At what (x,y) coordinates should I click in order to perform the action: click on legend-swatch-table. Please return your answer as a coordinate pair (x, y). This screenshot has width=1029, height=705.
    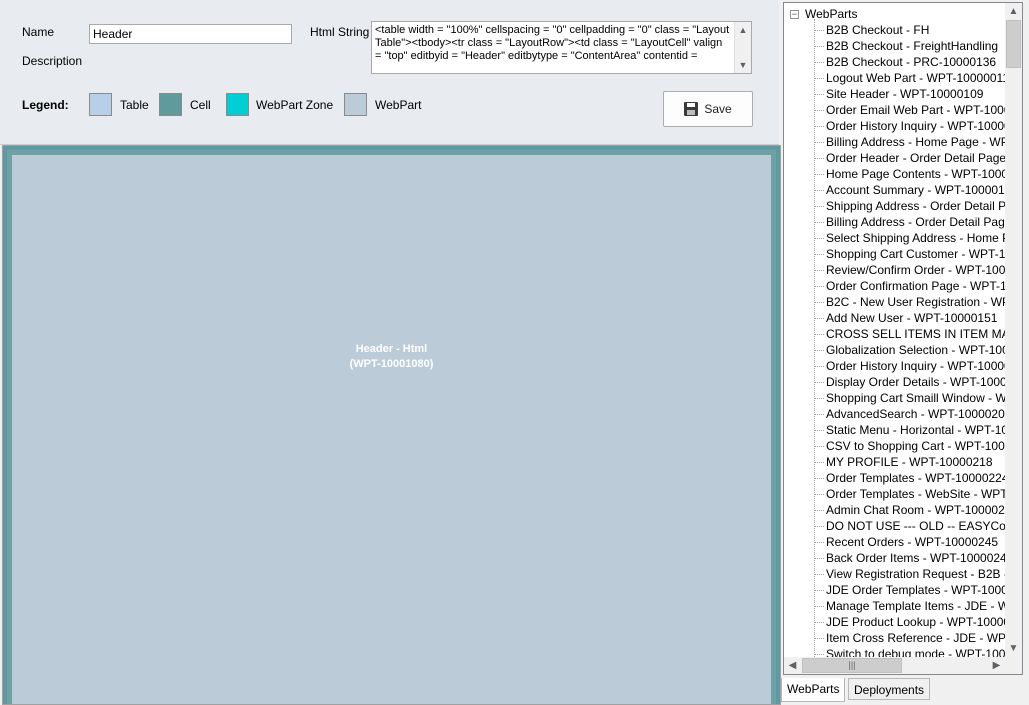
    Looking at the image, I should click on (100, 104).